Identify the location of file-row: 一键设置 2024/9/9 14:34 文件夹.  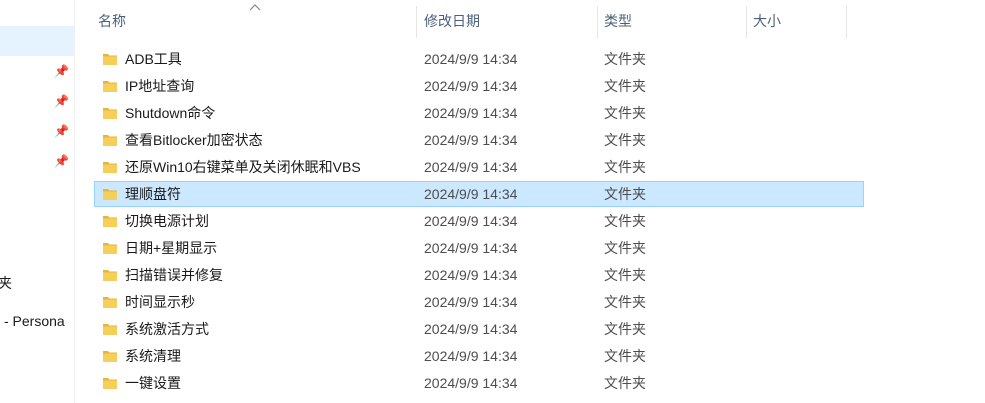
(479, 383).